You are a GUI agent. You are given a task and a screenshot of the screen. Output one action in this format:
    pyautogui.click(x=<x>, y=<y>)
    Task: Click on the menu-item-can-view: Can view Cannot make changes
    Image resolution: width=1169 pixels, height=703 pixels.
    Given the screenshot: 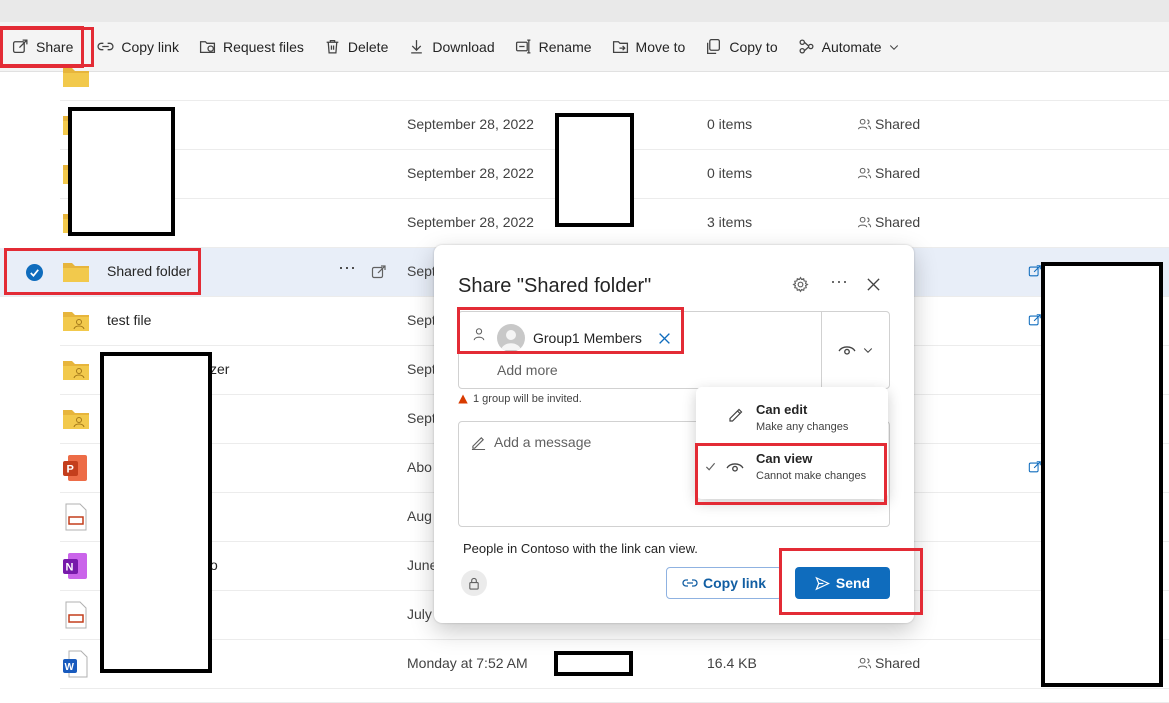 What is the action you would take?
    pyautogui.click(x=792, y=469)
    